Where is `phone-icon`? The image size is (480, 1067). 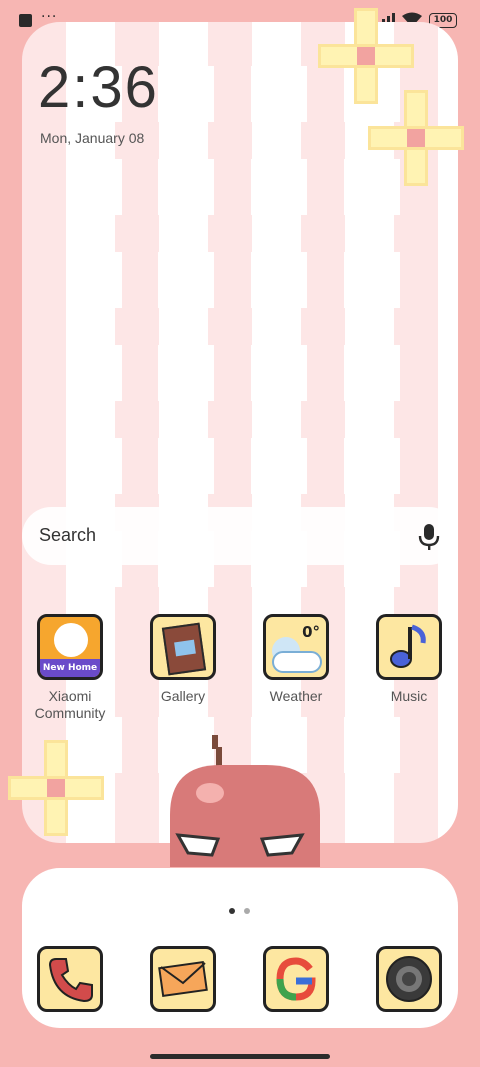
phone-icon is located at coordinates (70, 979).